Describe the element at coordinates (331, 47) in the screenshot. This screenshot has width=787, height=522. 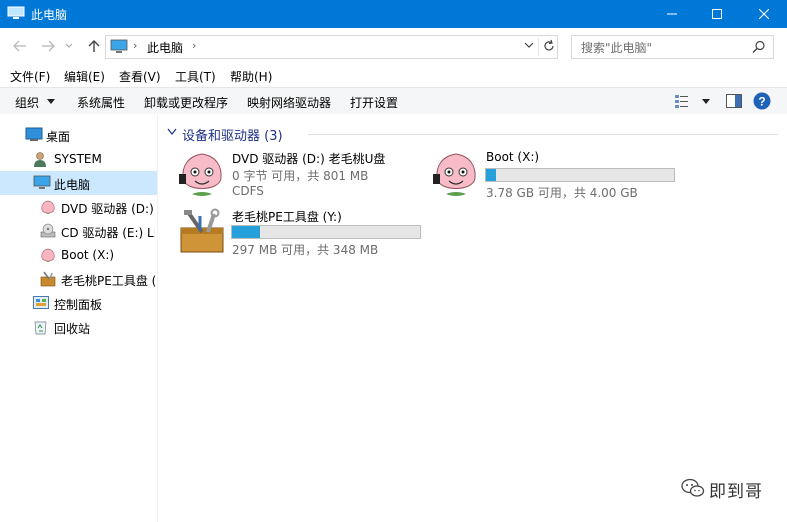
I see `address-bar: › 此电脑 ›` at that location.